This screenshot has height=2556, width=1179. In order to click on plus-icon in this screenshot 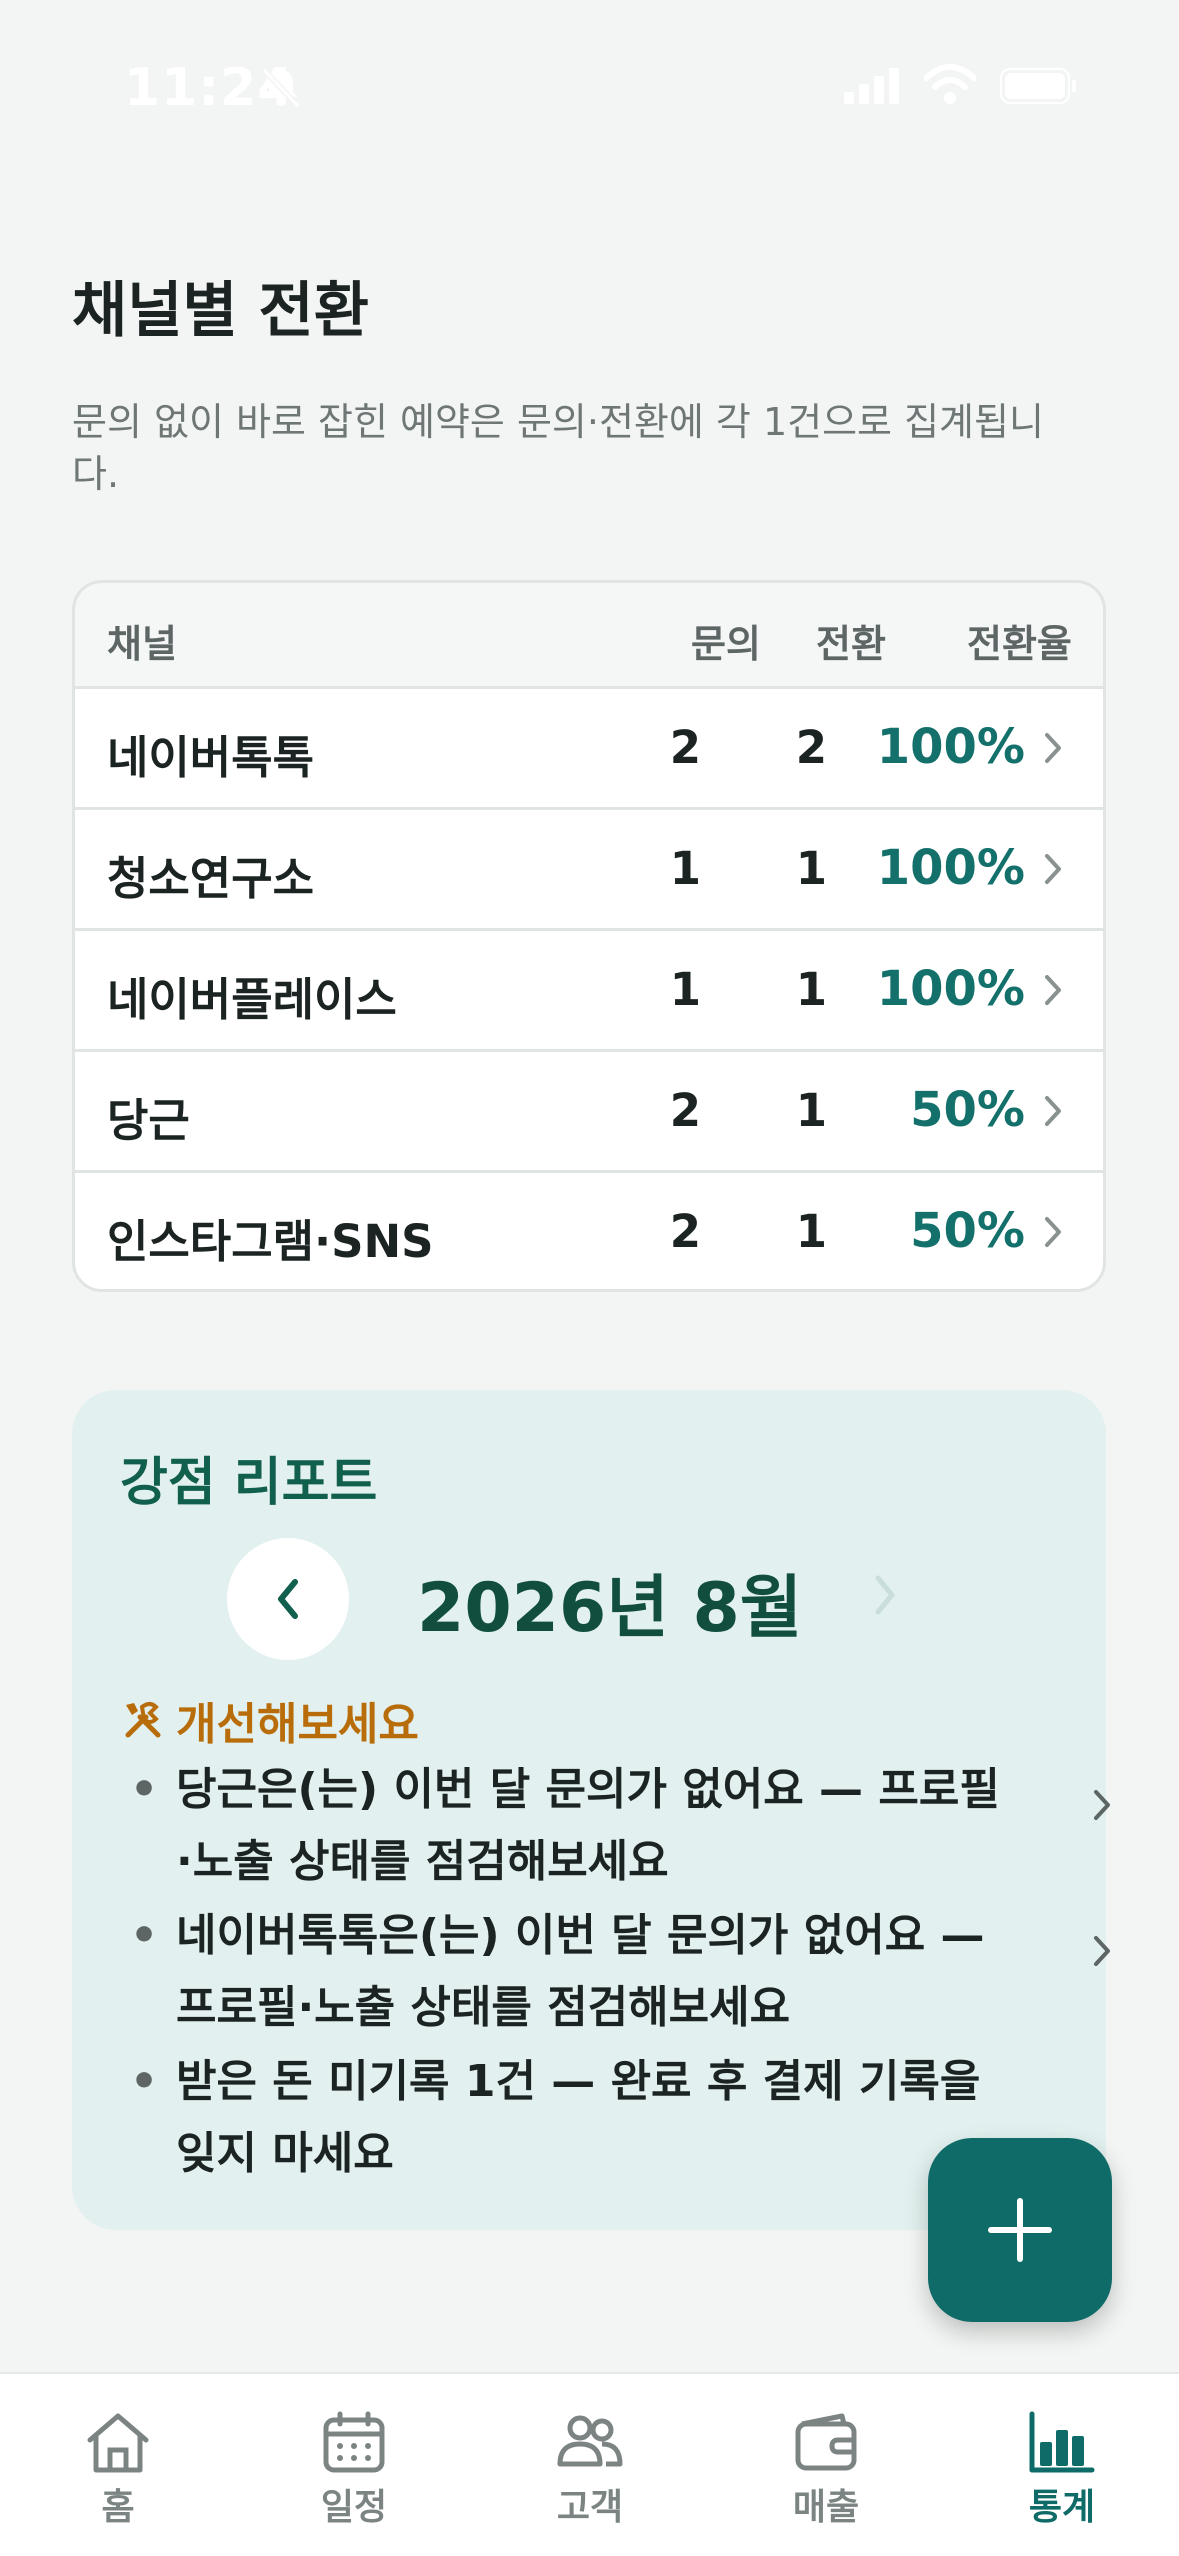, I will do `click(1020, 2230)`.